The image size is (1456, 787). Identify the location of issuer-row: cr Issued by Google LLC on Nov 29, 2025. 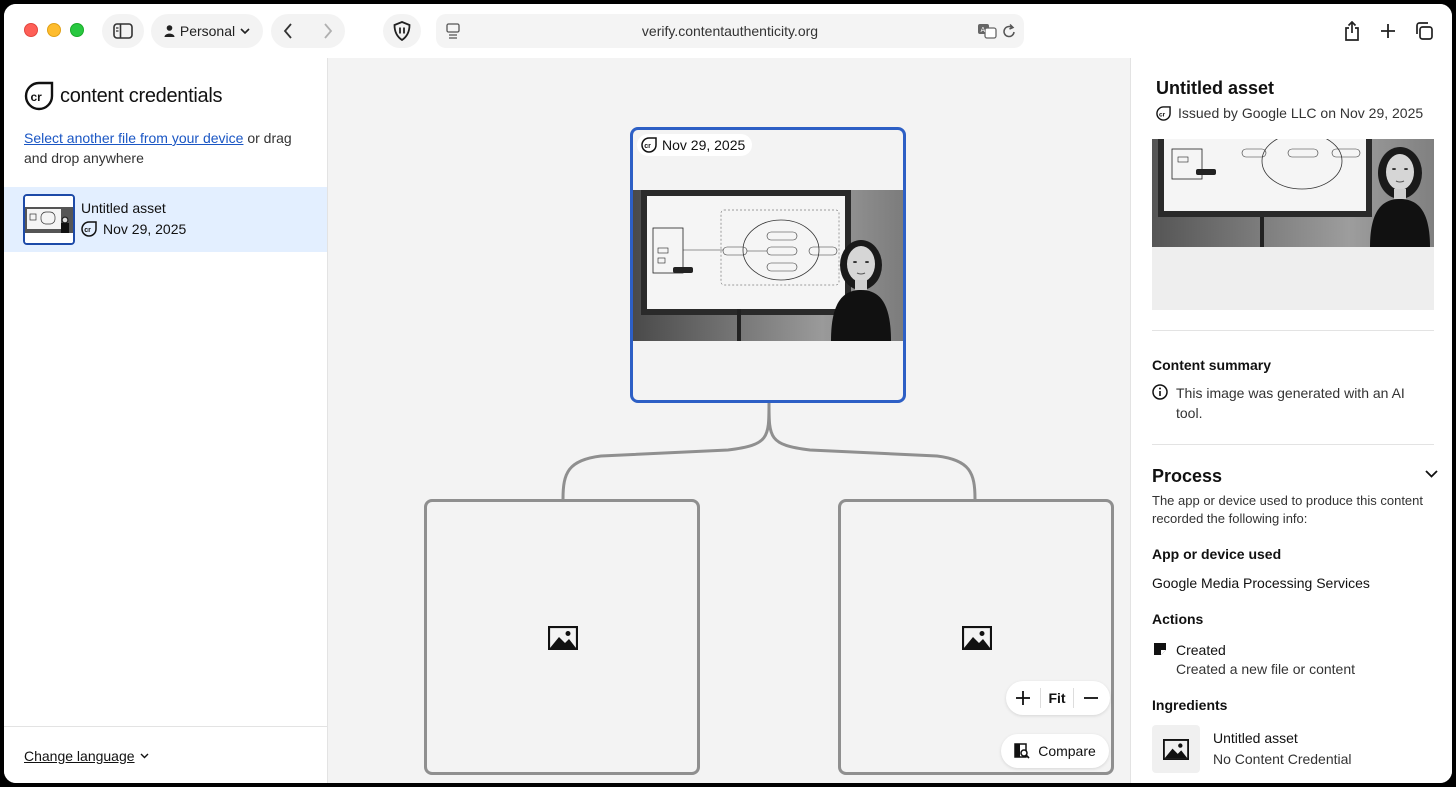
(1289, 113).